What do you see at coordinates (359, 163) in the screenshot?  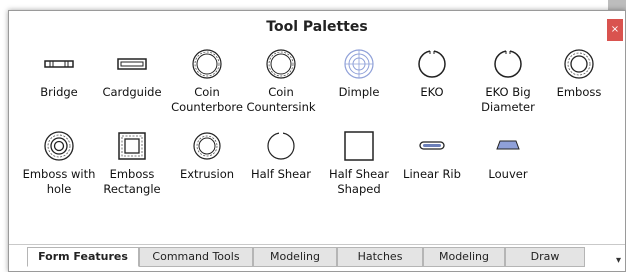 I see `tool-half-shear-shaped: Half Shear Shaped` at bounding box center [359, 163].